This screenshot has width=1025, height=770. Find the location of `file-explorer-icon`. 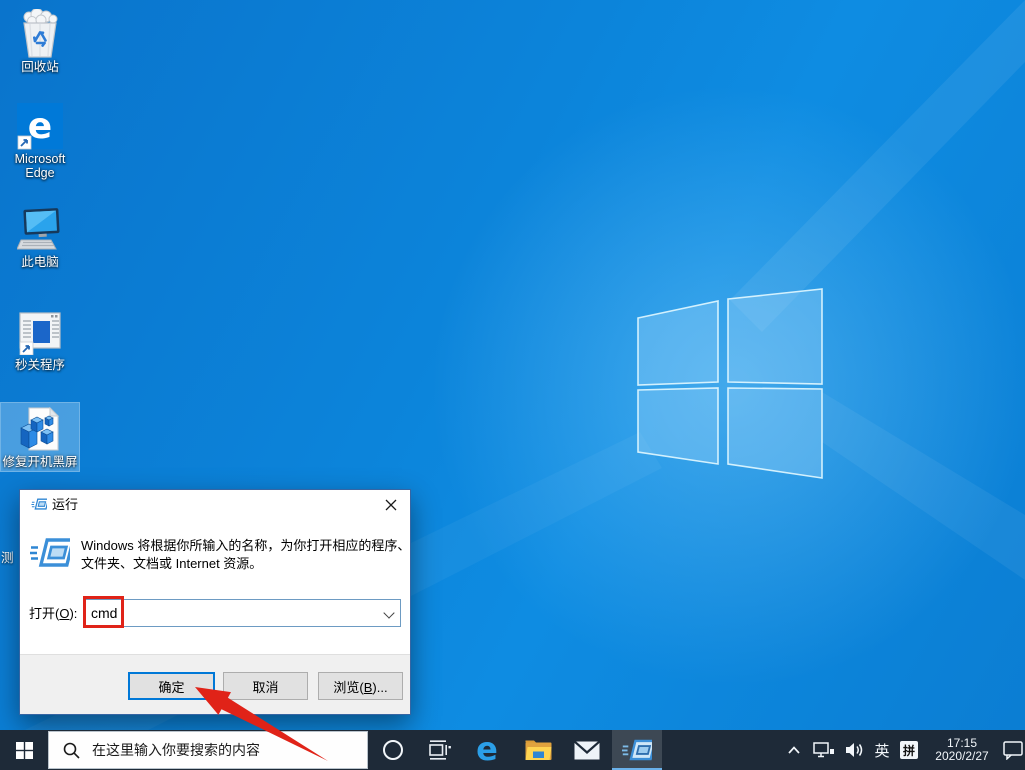

file-explorer-icon is located at coordinates (538, 750).